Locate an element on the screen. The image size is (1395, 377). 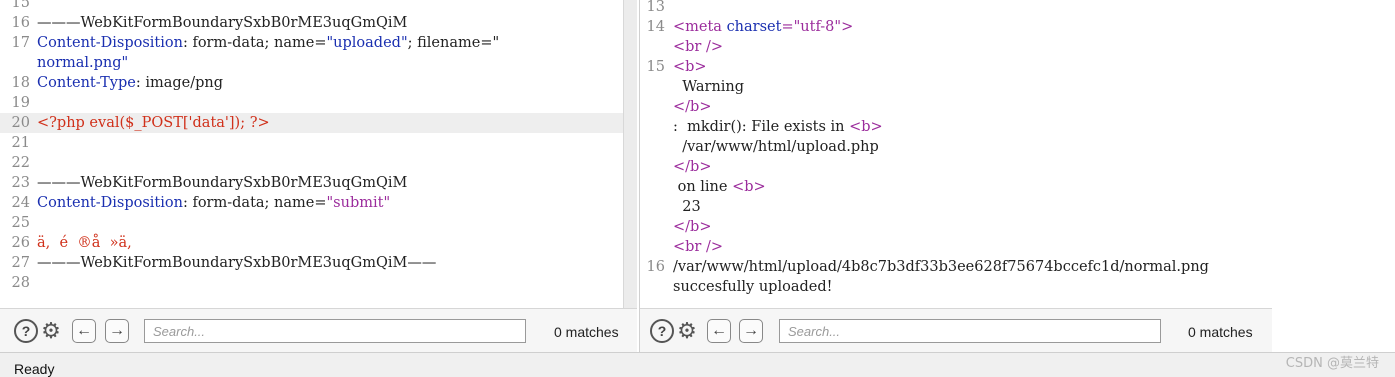
line-number: 19 is located at coordinates (20, 103).